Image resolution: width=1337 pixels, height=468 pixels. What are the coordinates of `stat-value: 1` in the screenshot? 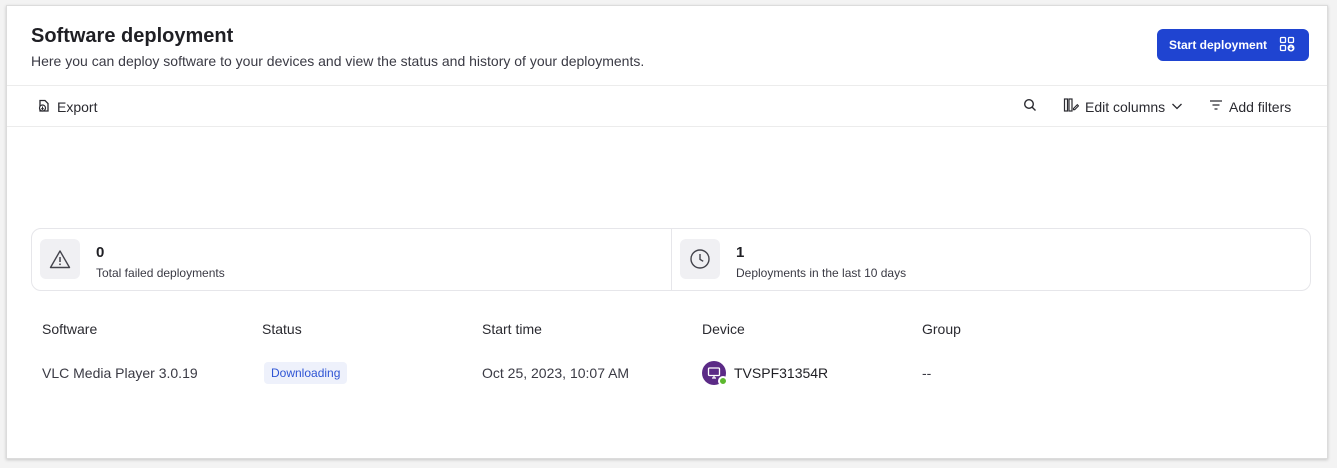 It's located at (740, 252).